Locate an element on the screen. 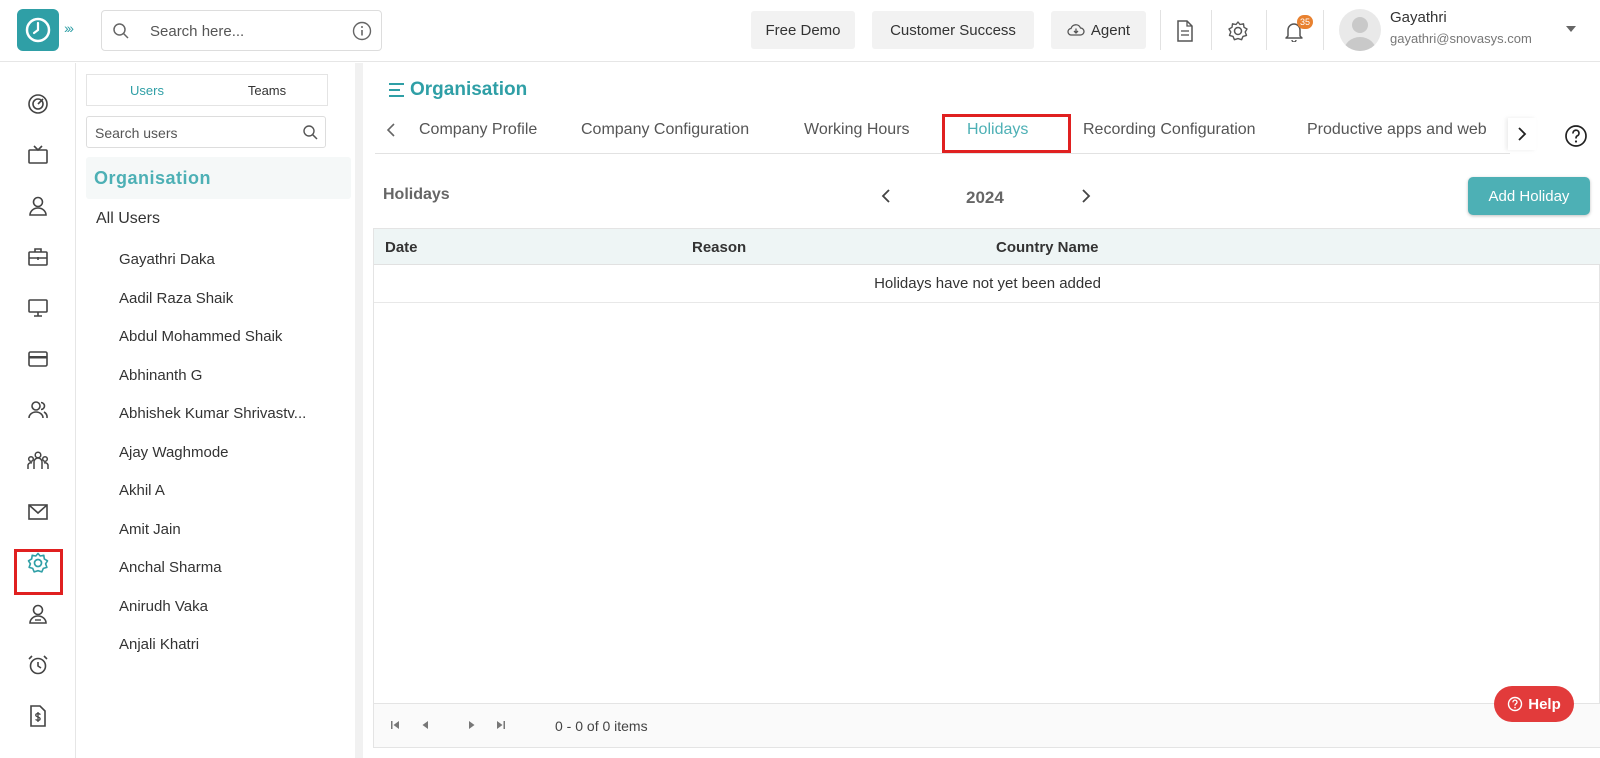 This screenshot has height=758, width=1600. user-search is located at coordinates (206, 132).